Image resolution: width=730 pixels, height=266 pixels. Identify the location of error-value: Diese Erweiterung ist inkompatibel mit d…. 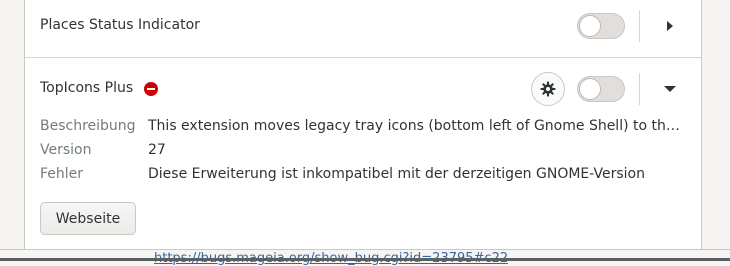
(396, 174).